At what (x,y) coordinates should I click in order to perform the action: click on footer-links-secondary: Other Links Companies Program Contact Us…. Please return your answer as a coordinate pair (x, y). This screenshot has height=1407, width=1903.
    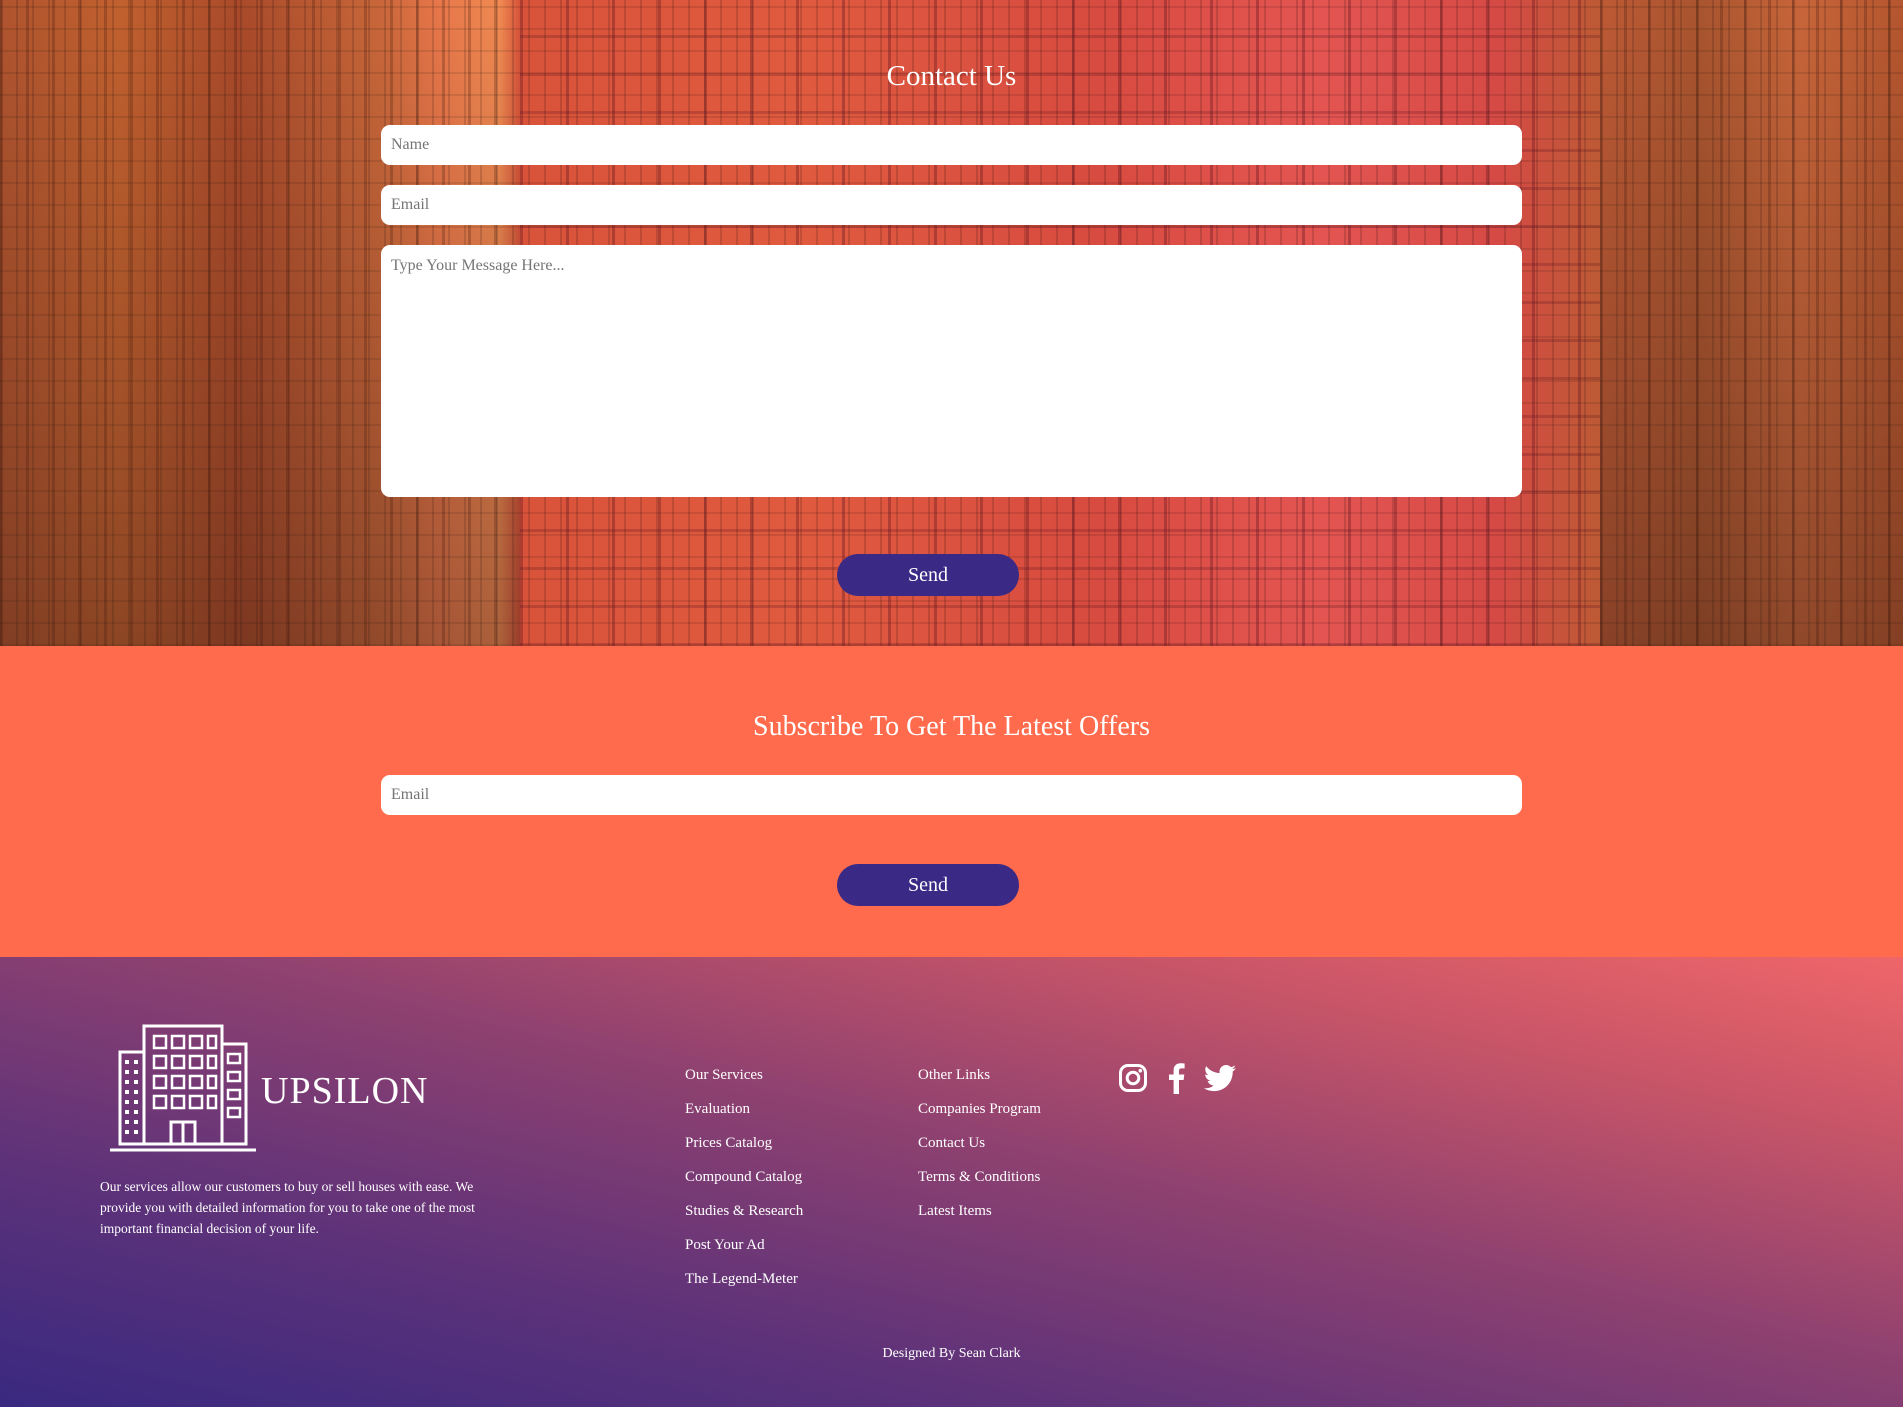
    Looking at the image, I should click on (979, 1143).